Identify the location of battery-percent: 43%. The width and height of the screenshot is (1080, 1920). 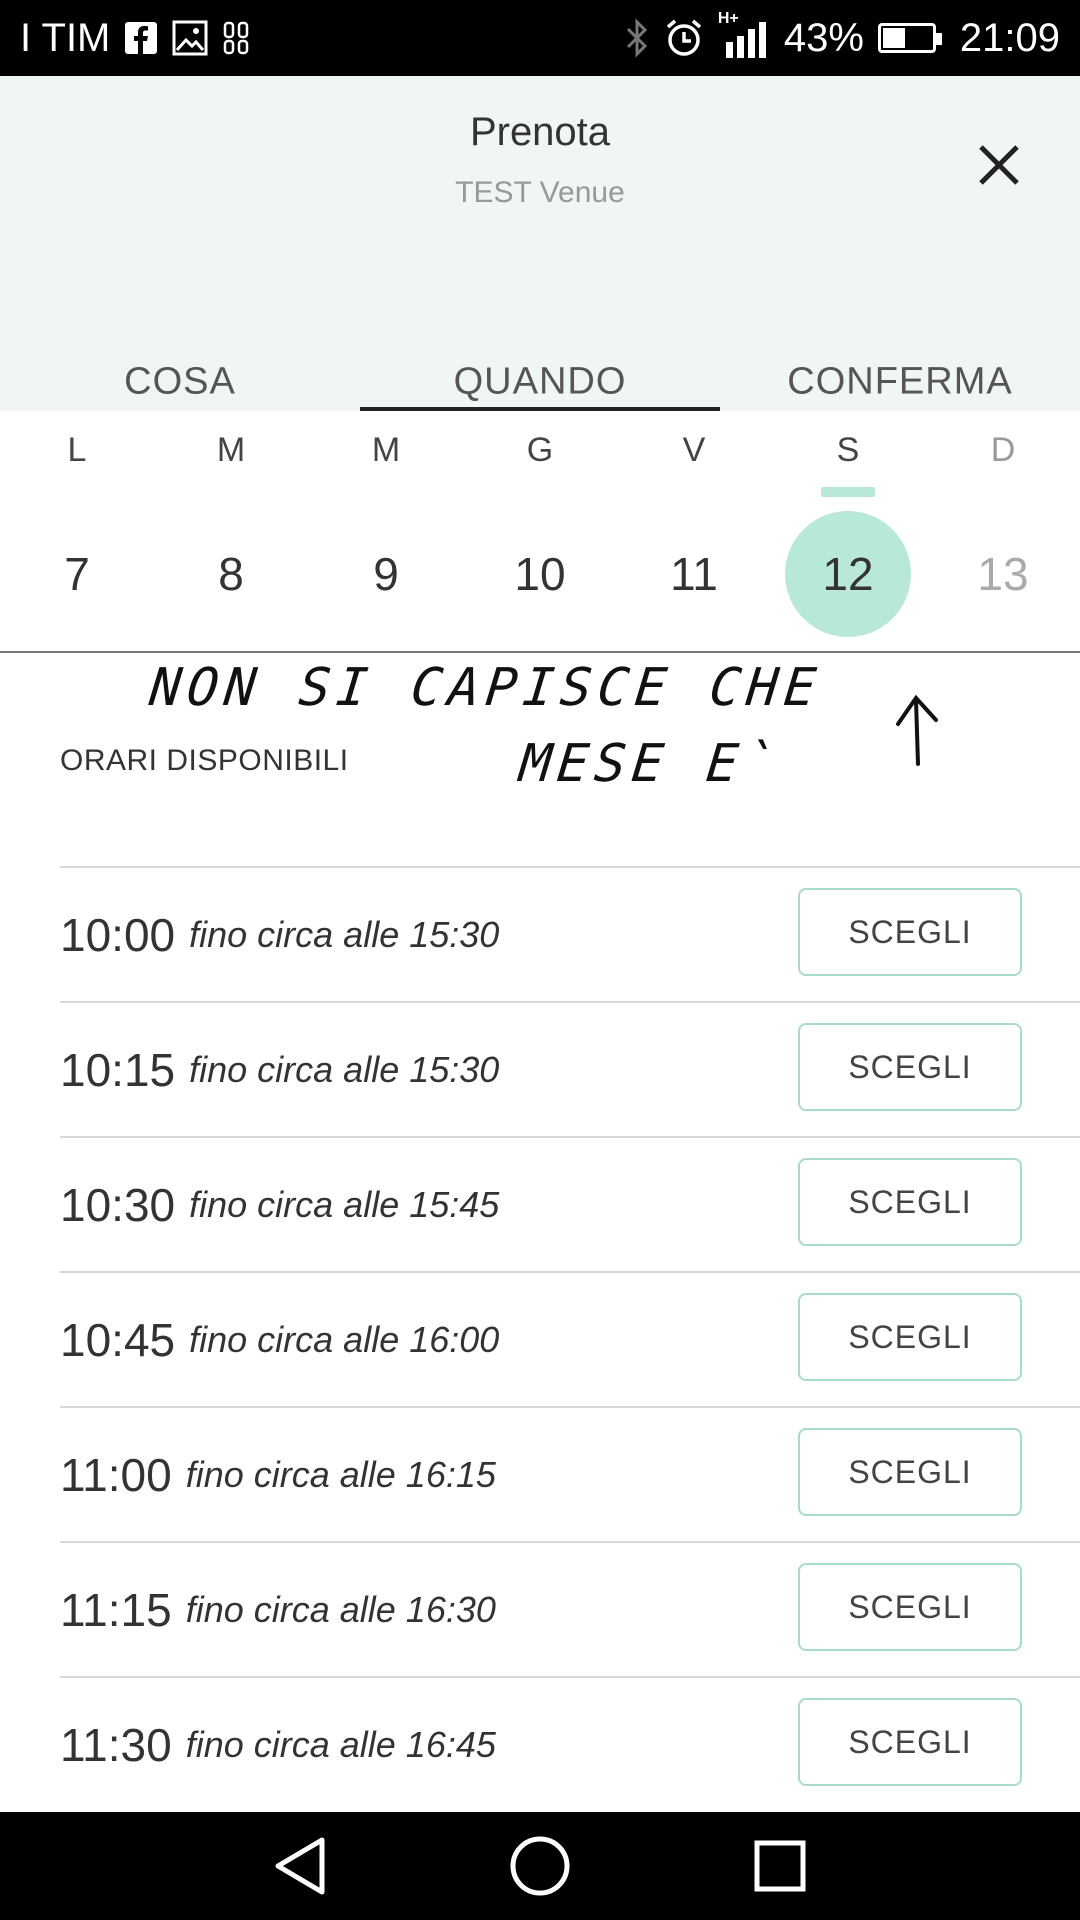
(823, 37).